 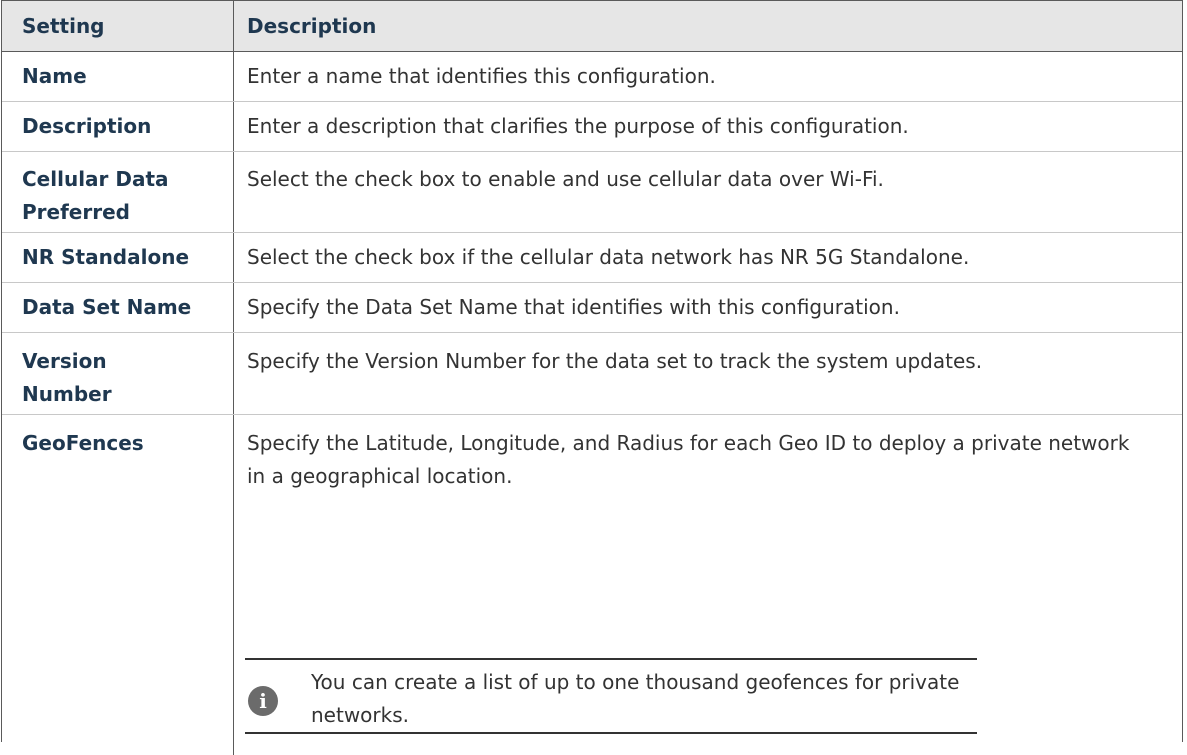 I want to click on setting-name: Description, so click(x=87, y=126).